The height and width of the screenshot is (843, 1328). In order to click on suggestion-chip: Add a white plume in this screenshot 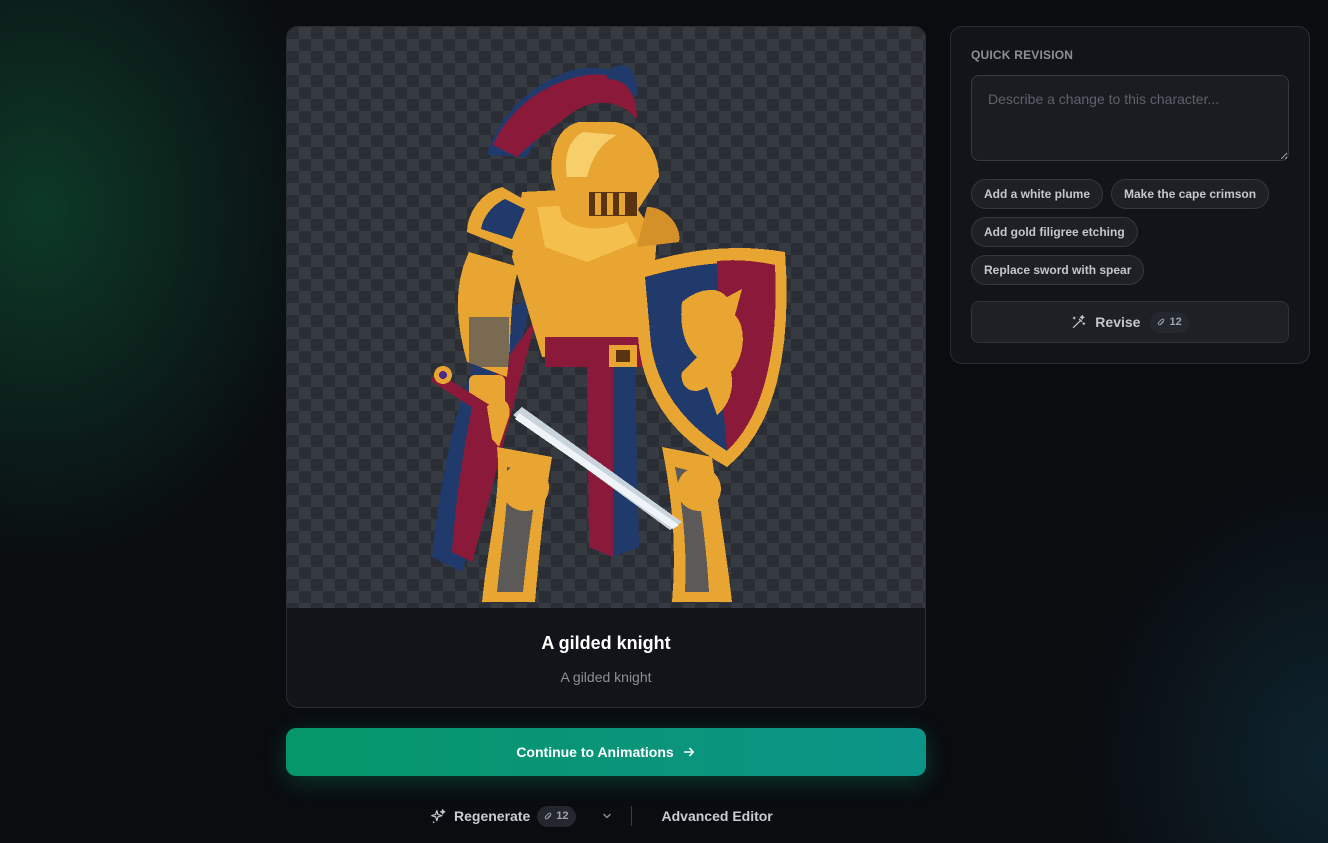, I will do `click(1037, 194)`.